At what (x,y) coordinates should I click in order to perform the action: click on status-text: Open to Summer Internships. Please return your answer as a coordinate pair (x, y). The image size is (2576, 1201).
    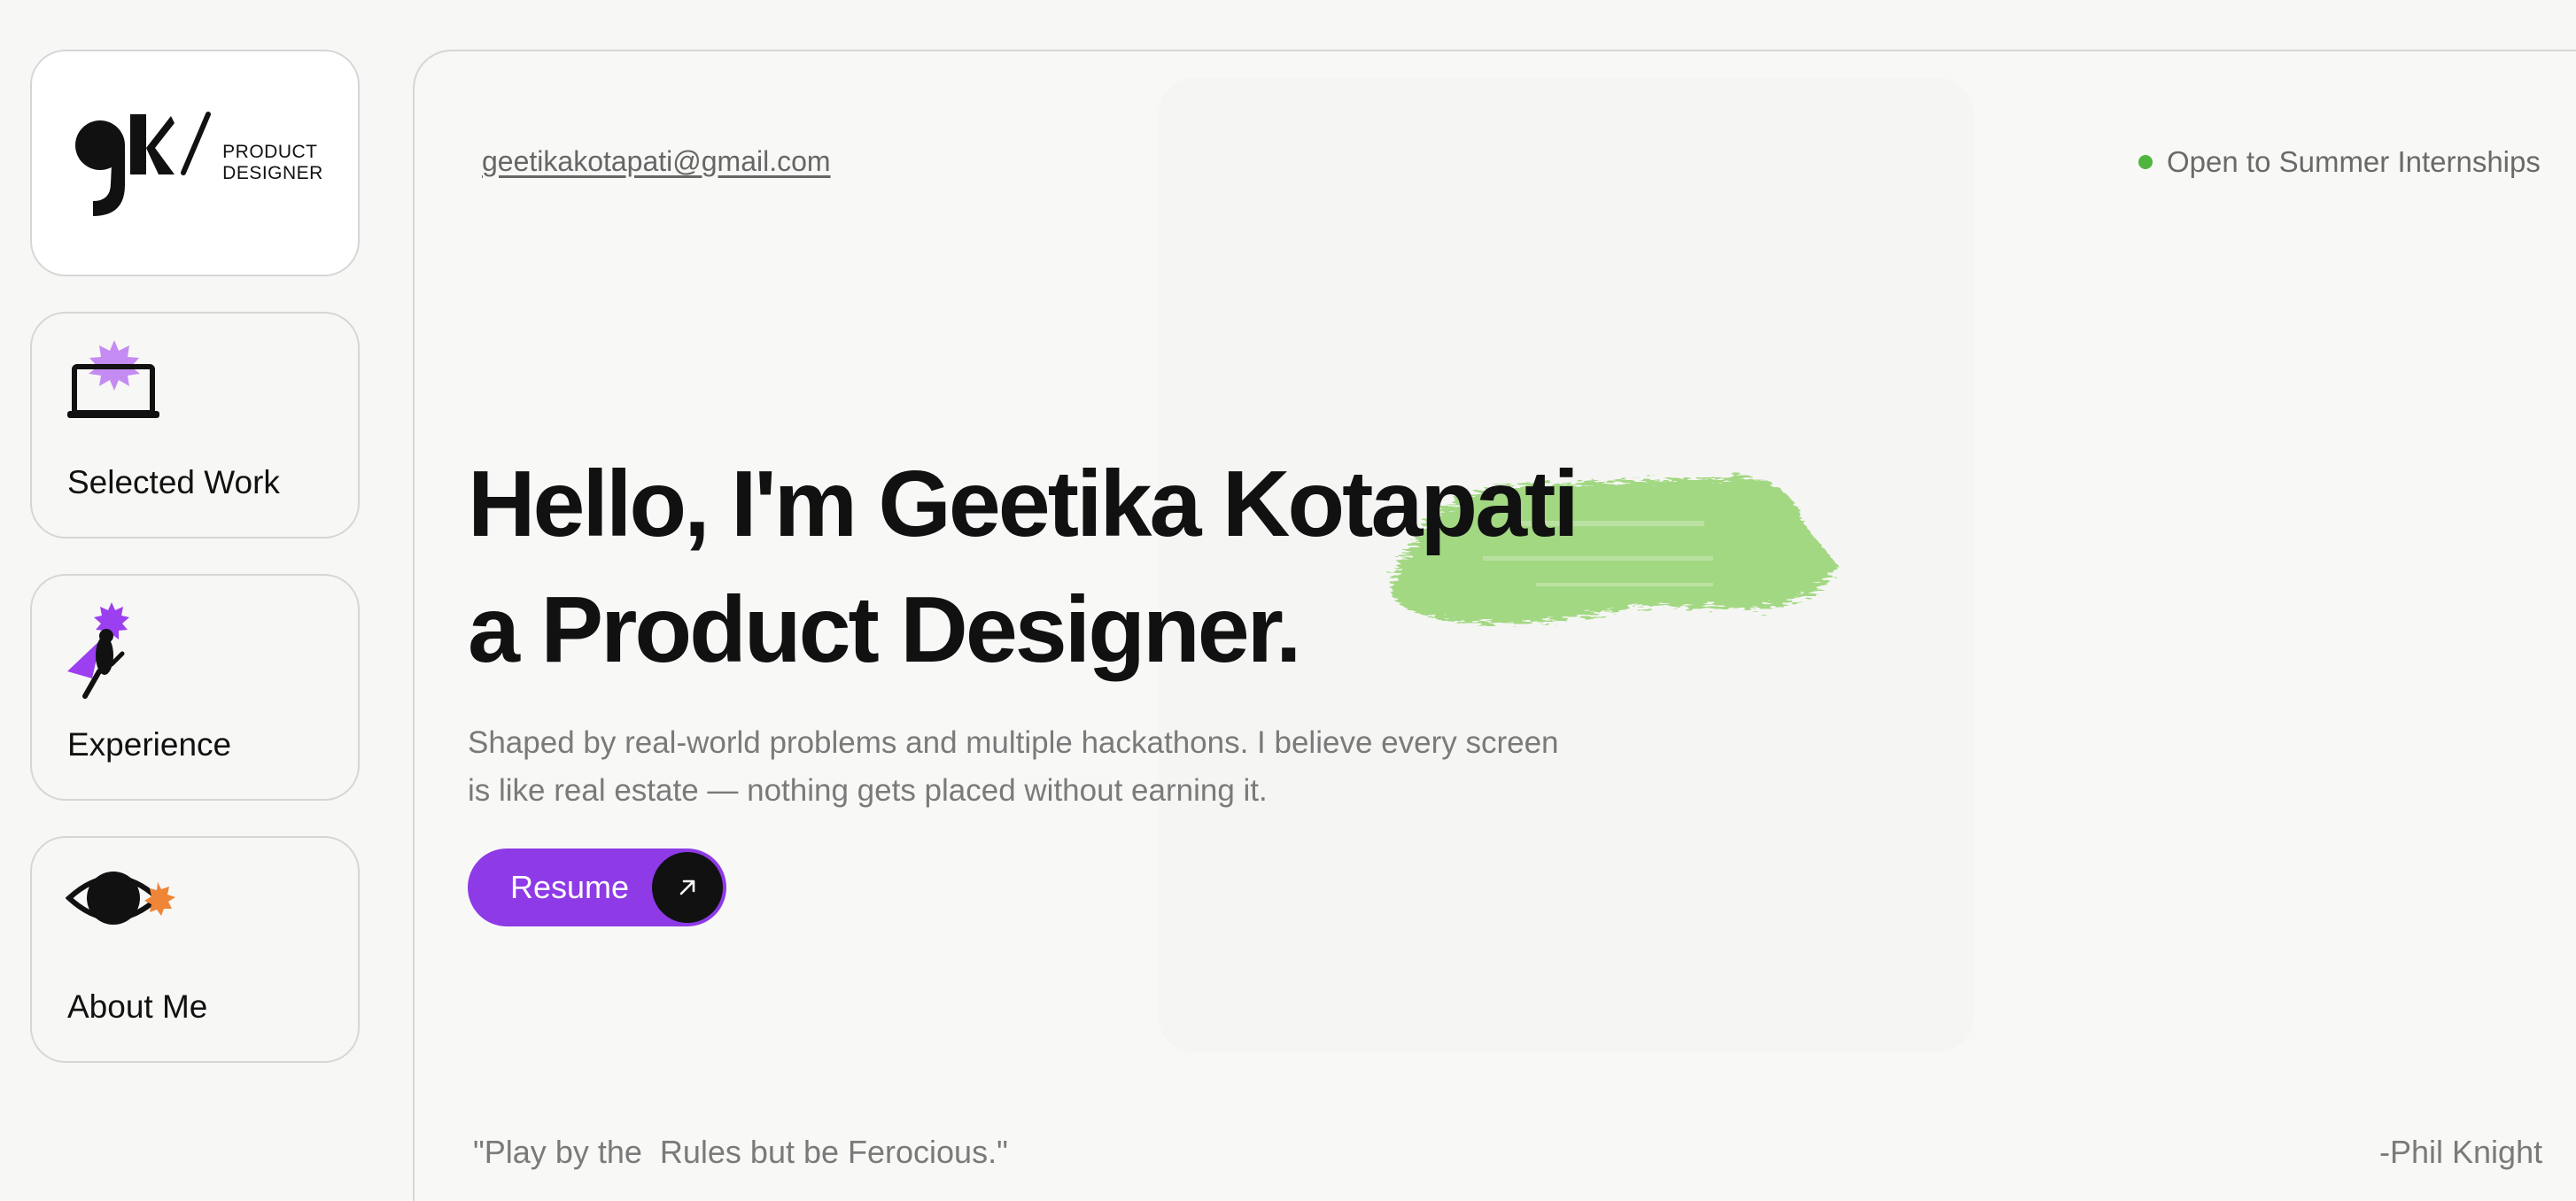
    Looking at the image, I should click on (2354, 162).